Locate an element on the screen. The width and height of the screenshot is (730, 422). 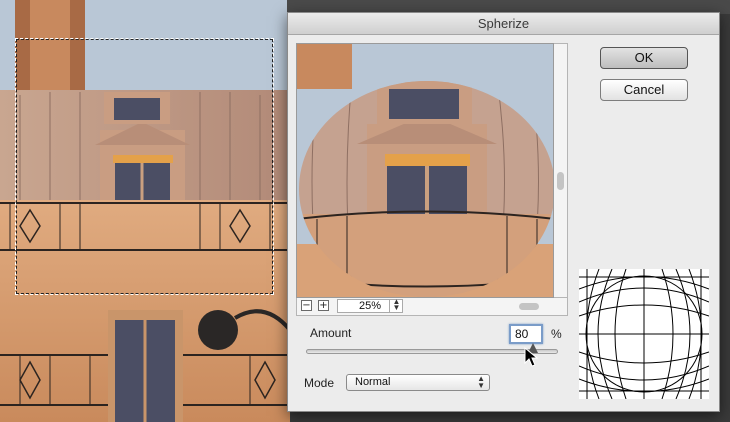
select-arrows-icon: ▲ ▼ is located at coordinates (481, 382).